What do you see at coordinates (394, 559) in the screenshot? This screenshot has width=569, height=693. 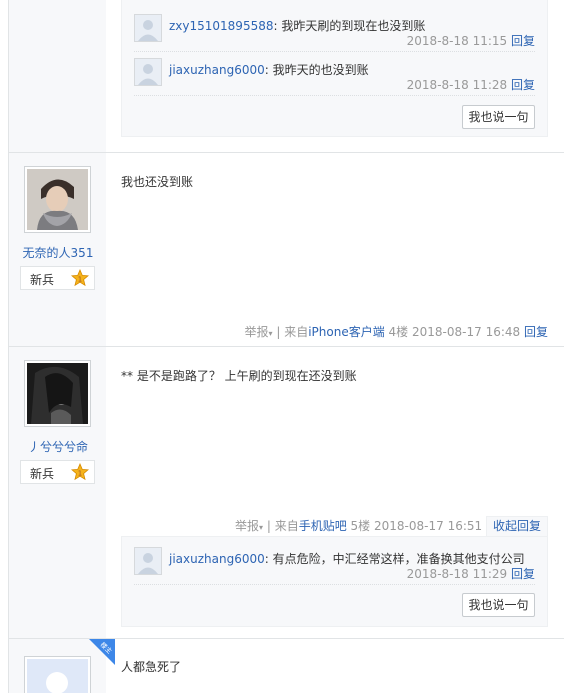 I see `lzl-content: : 有点危险，中汇经常这样，准备换其他支付公司` at bounding box center [394, 559].